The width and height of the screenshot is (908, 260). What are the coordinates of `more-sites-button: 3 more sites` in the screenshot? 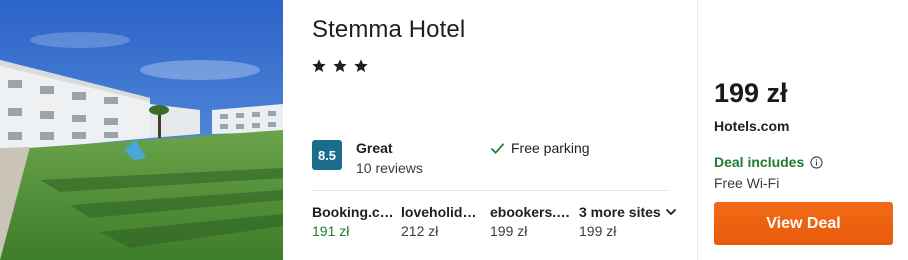 It's located at (628, 212).